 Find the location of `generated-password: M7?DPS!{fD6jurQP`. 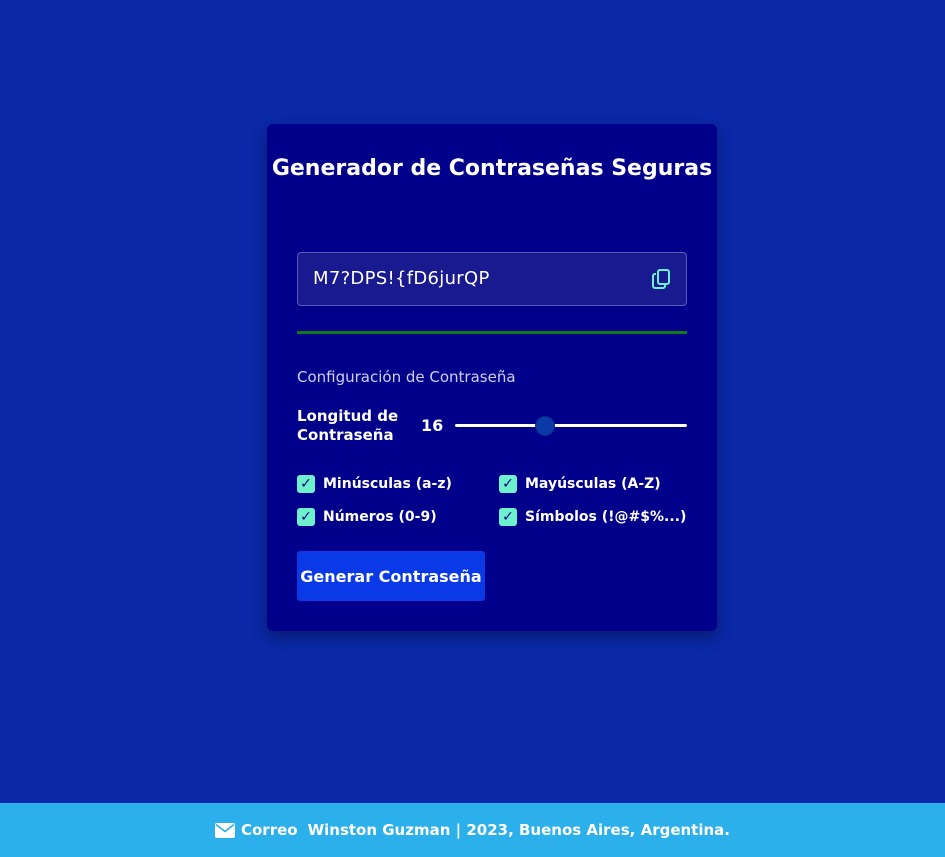

generated-password: M7?DPS!{fD6jurQP is located at coordinates (401, 278).